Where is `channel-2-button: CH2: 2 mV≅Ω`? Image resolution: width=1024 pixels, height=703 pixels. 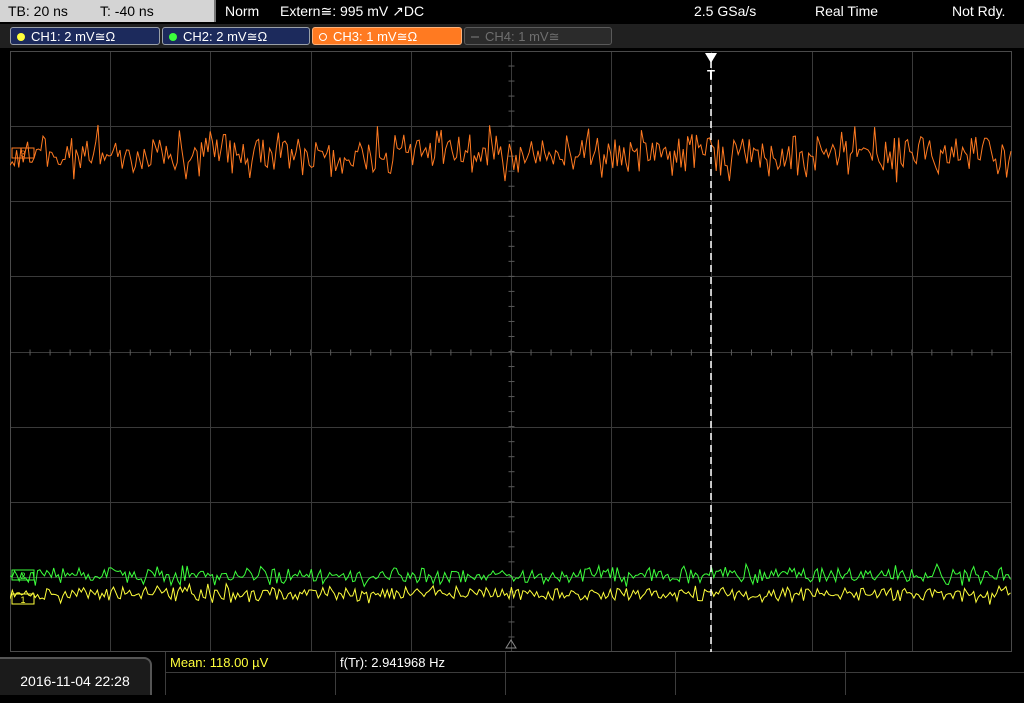
channel-2-button: CH2: 2 mV≅Ω is located at coordinates (236, 36).